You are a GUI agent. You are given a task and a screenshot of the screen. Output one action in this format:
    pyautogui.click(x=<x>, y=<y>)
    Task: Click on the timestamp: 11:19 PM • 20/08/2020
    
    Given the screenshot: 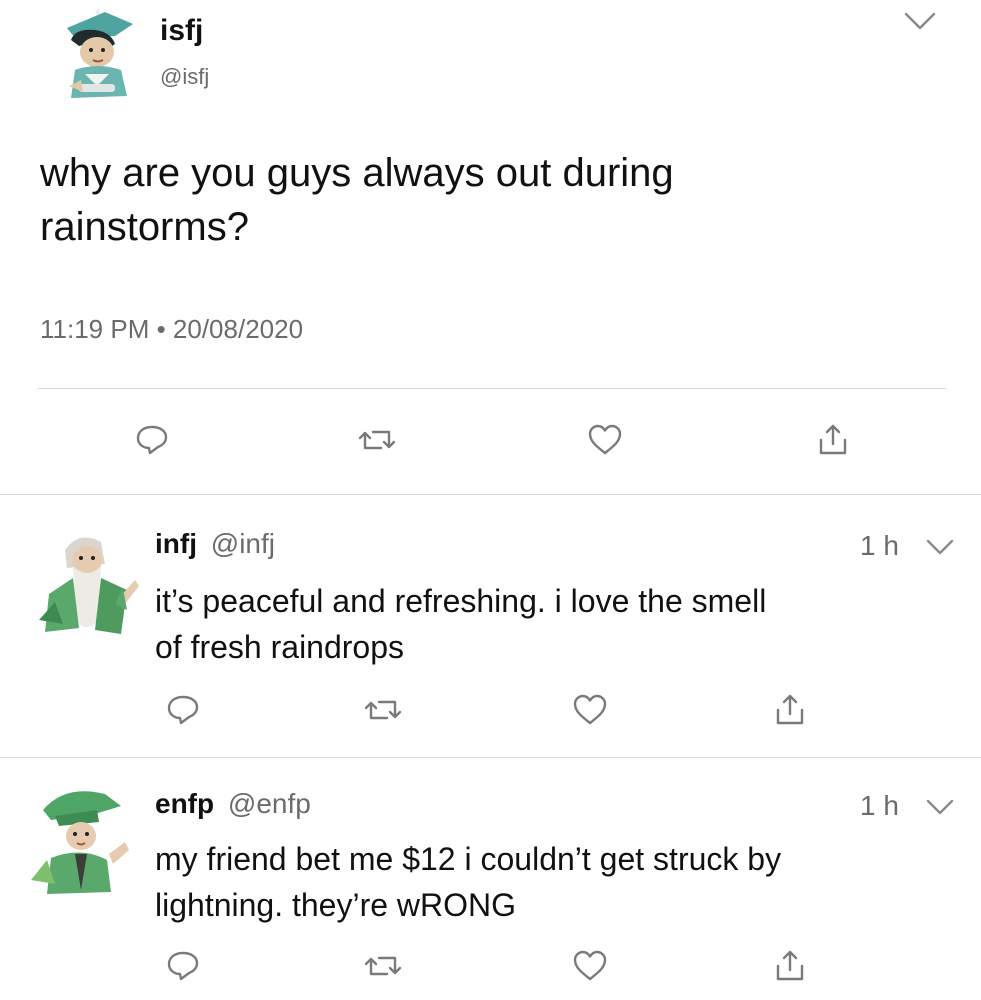 What is the action you would take?
    pyautogui.click(x=171, y=329)
    